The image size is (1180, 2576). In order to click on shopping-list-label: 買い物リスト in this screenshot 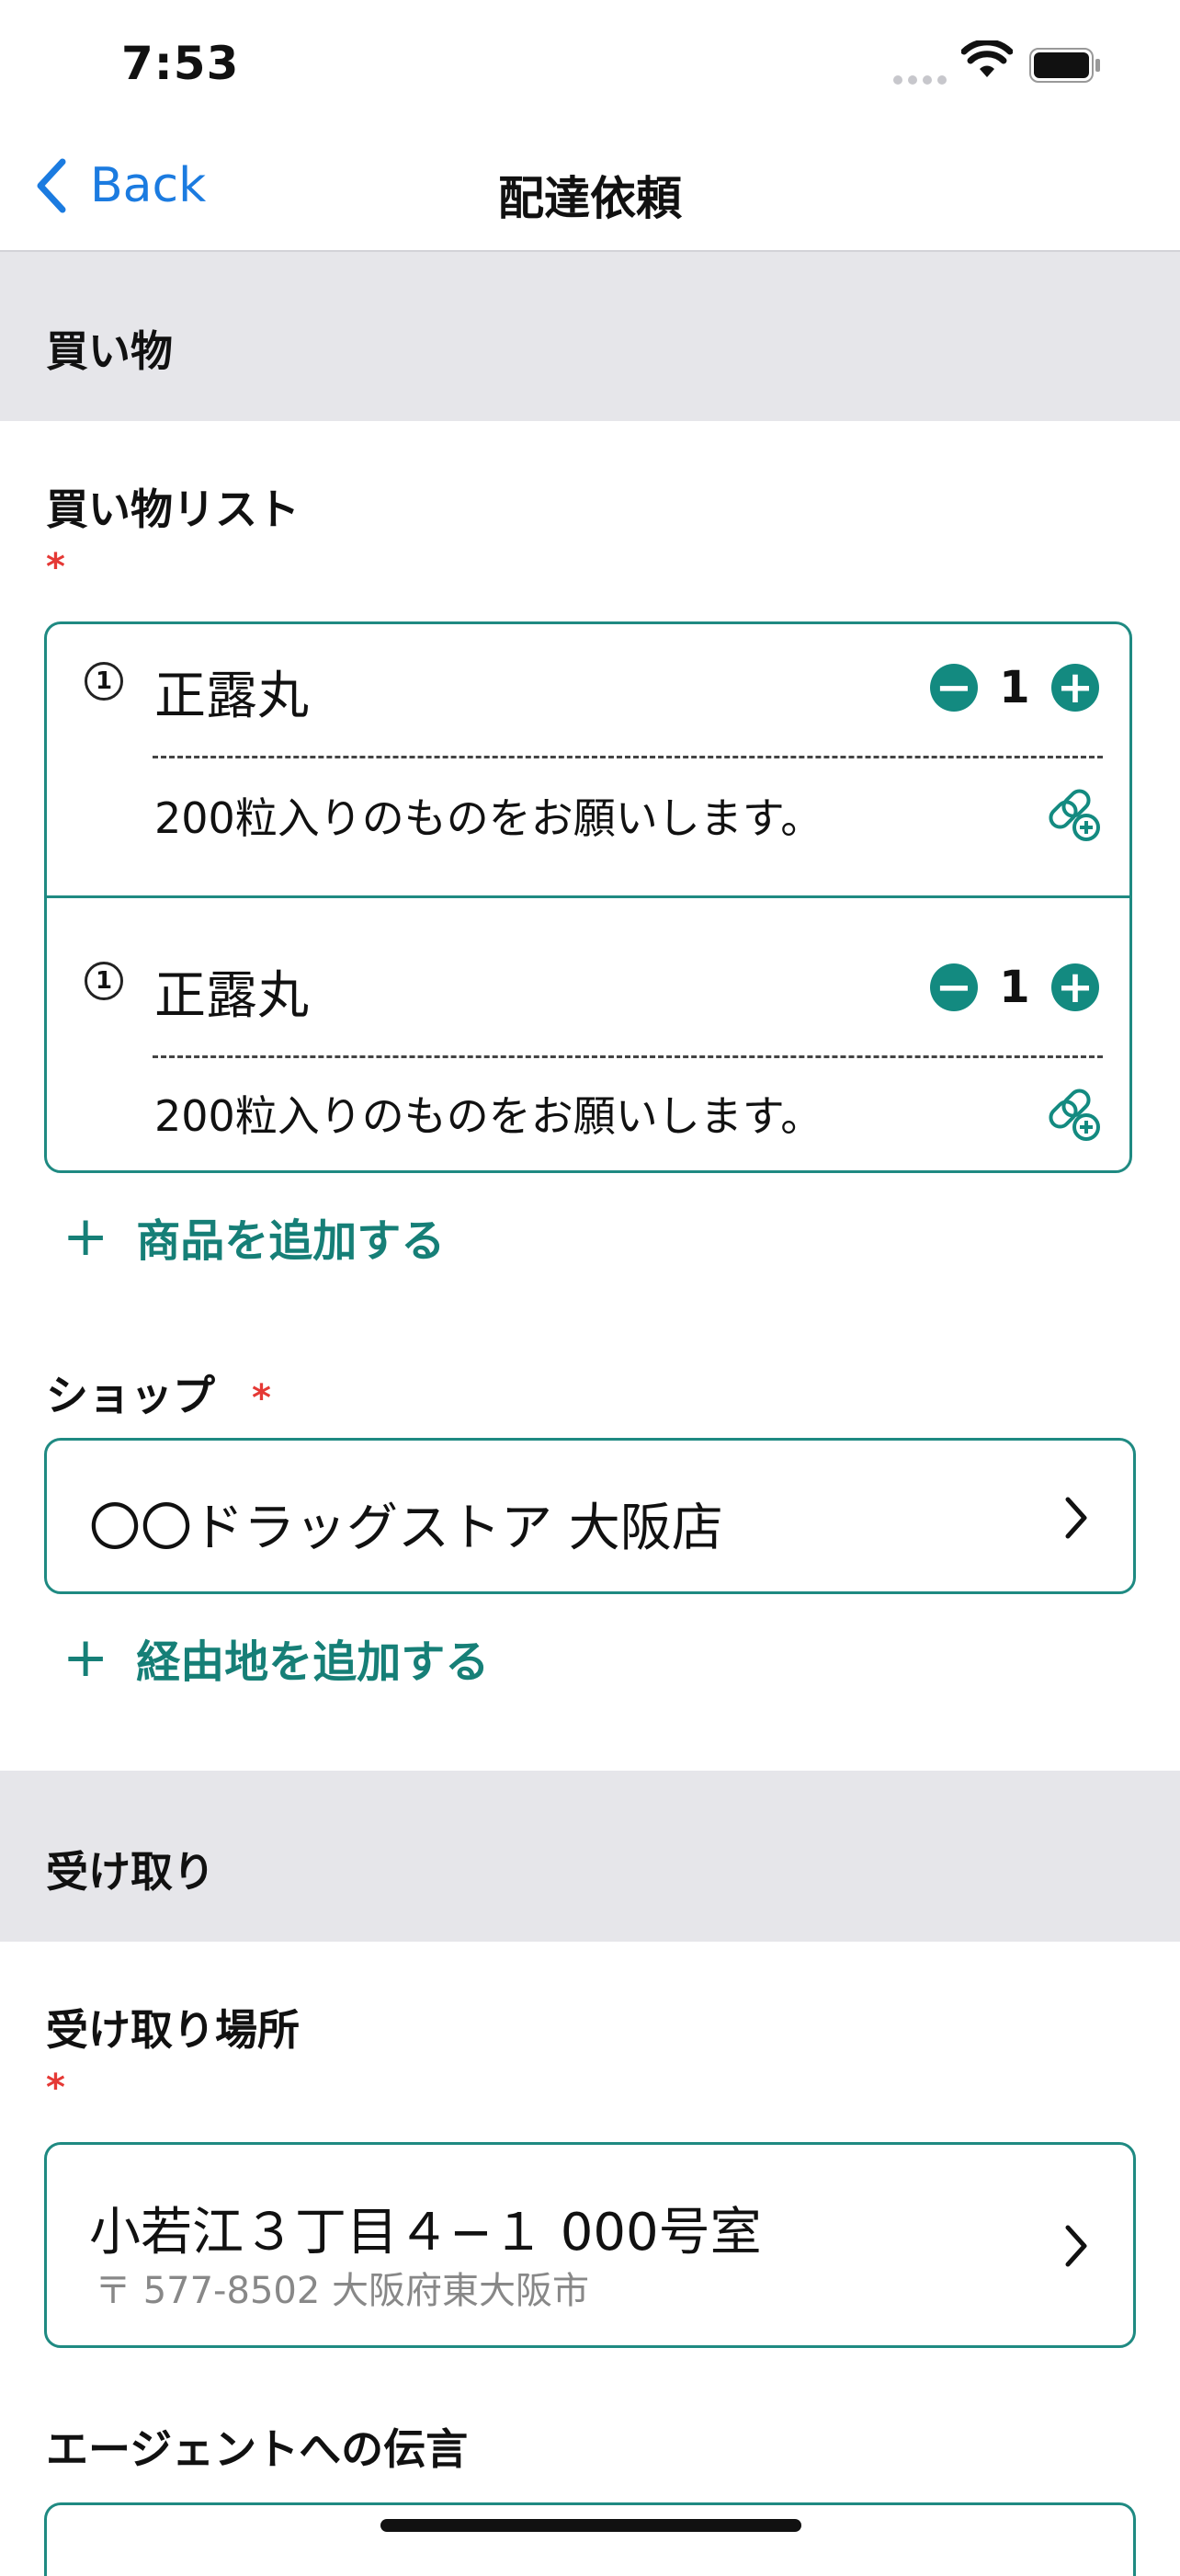, I will do `click(173, 509)`.